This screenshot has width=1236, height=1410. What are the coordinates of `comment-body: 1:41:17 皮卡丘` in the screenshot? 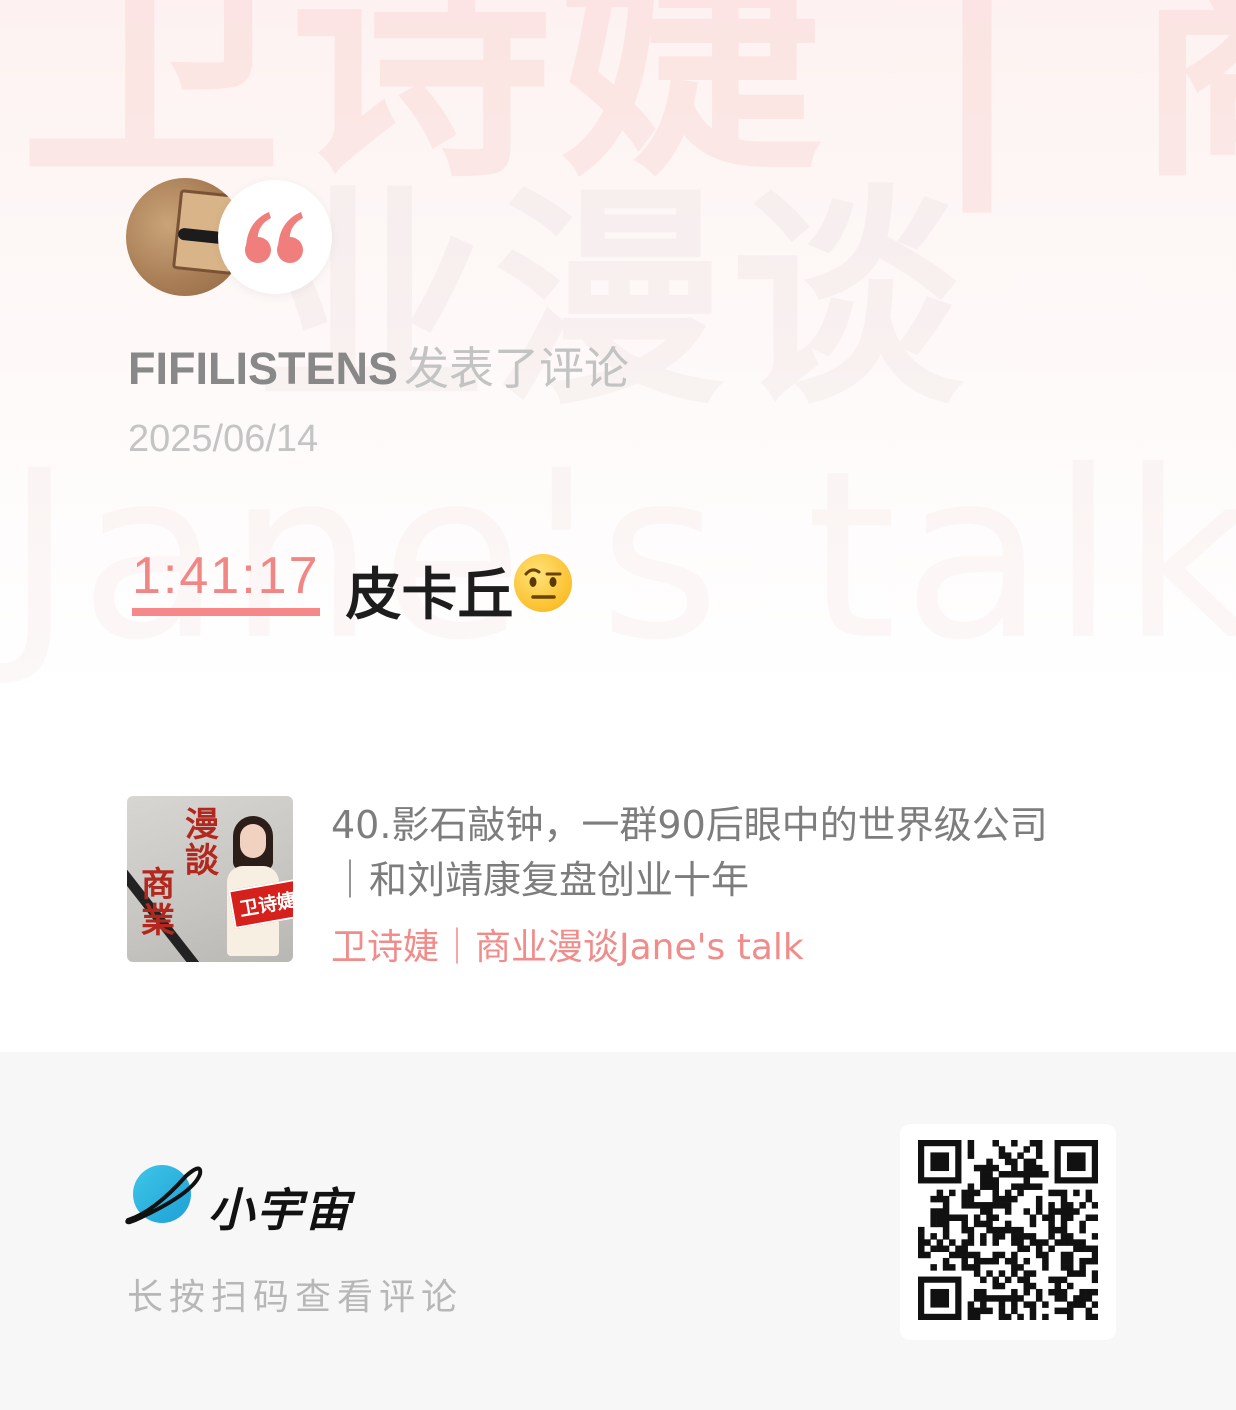 It's located at (352, 587).